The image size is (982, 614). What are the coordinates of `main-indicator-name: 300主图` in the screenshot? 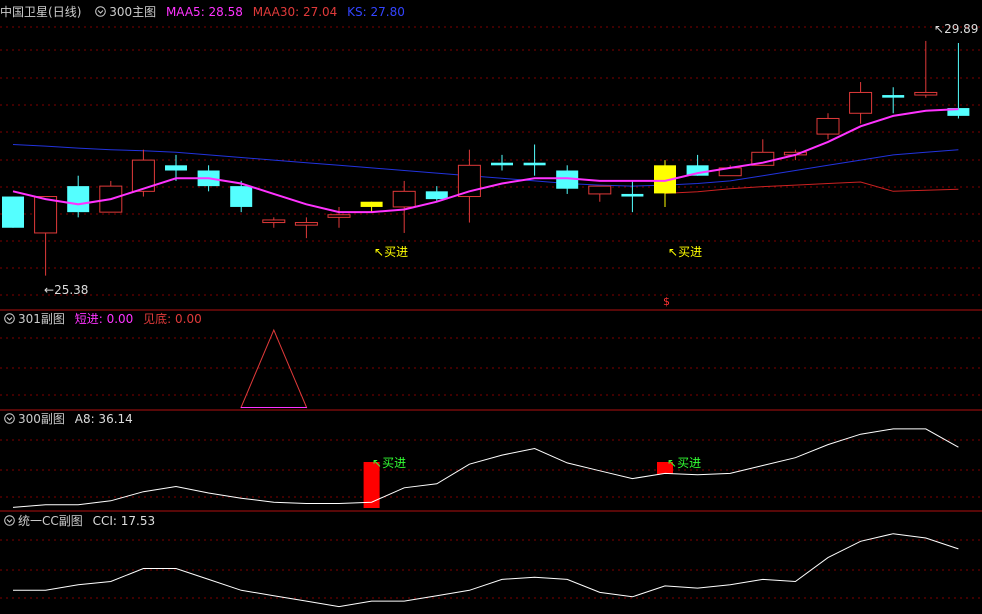 It's located at (132, 12).